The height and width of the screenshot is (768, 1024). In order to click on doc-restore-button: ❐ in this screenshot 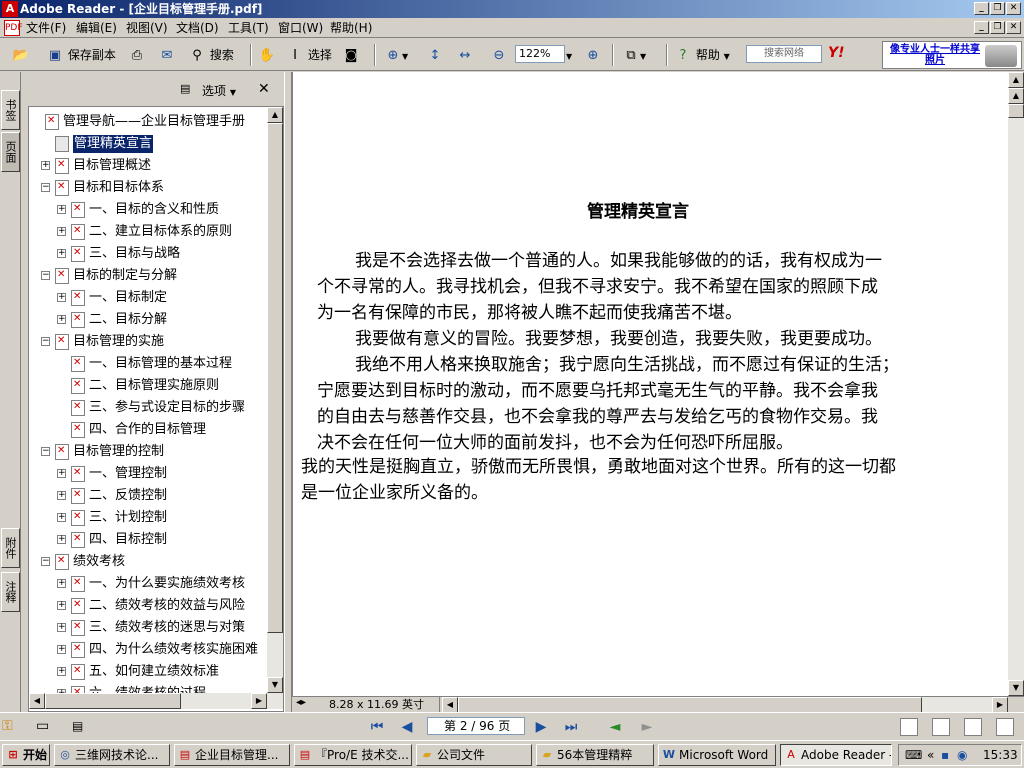, I will do `click(997, 27)`.